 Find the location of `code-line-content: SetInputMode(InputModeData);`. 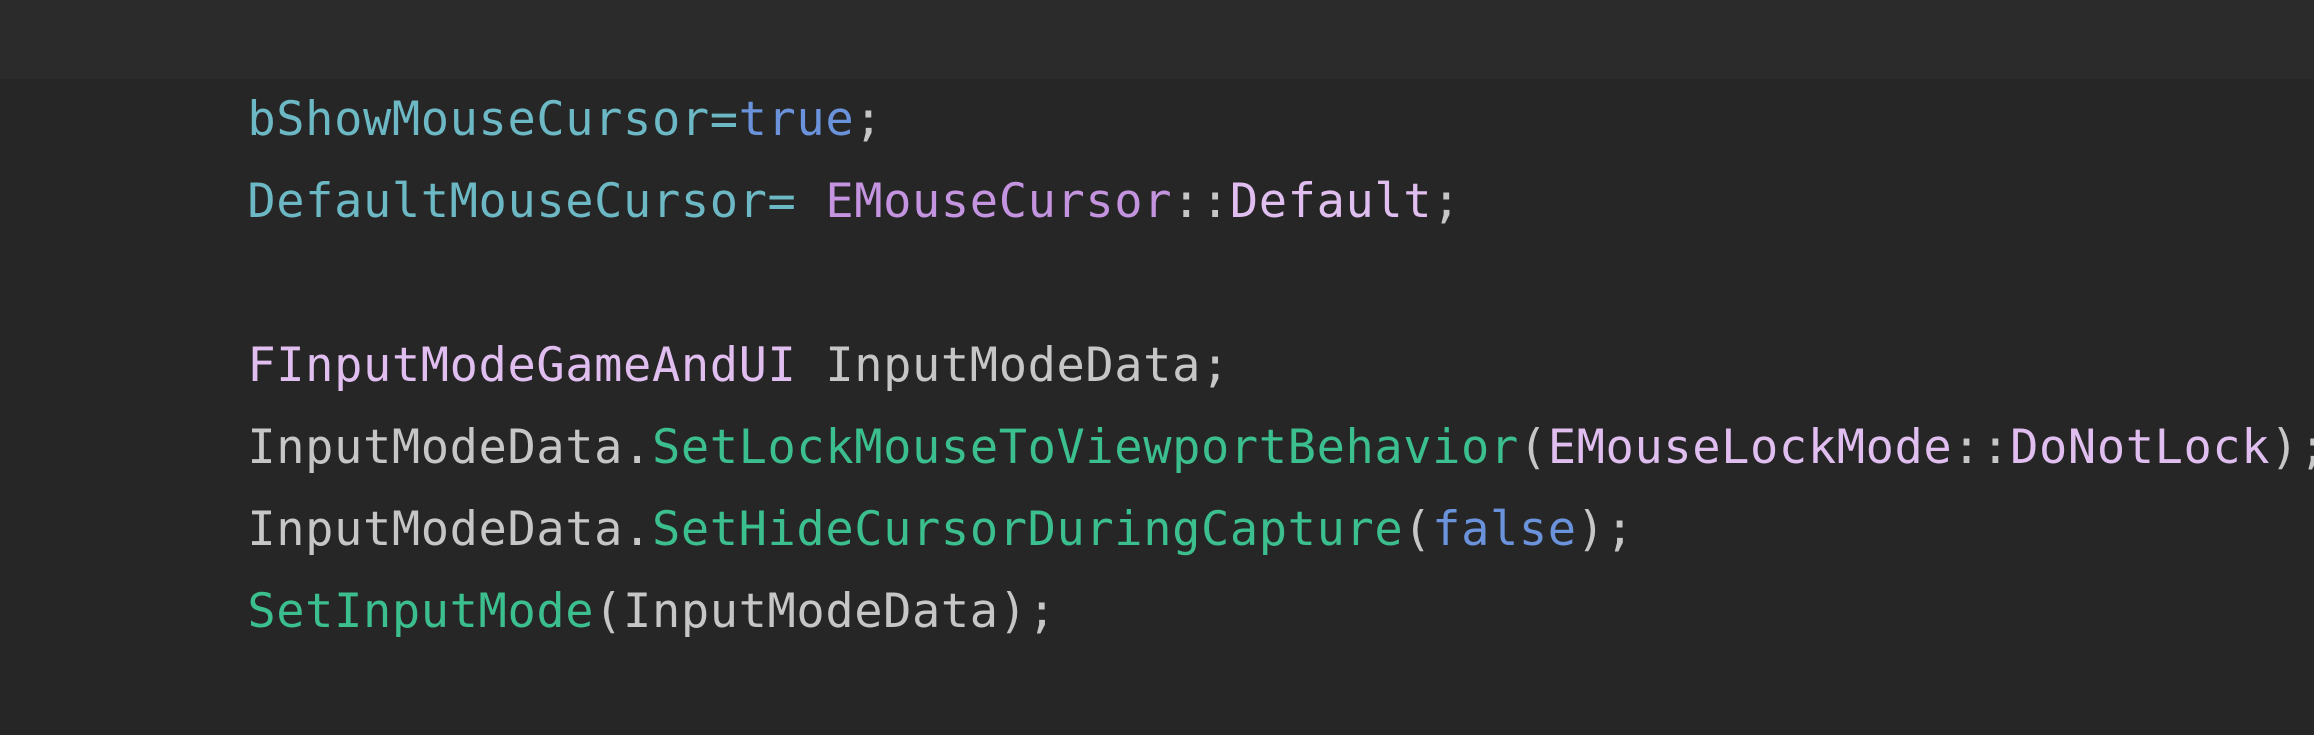

code-line-content: SetInputMode(InputModeData); is located at coordinates (565, 612).